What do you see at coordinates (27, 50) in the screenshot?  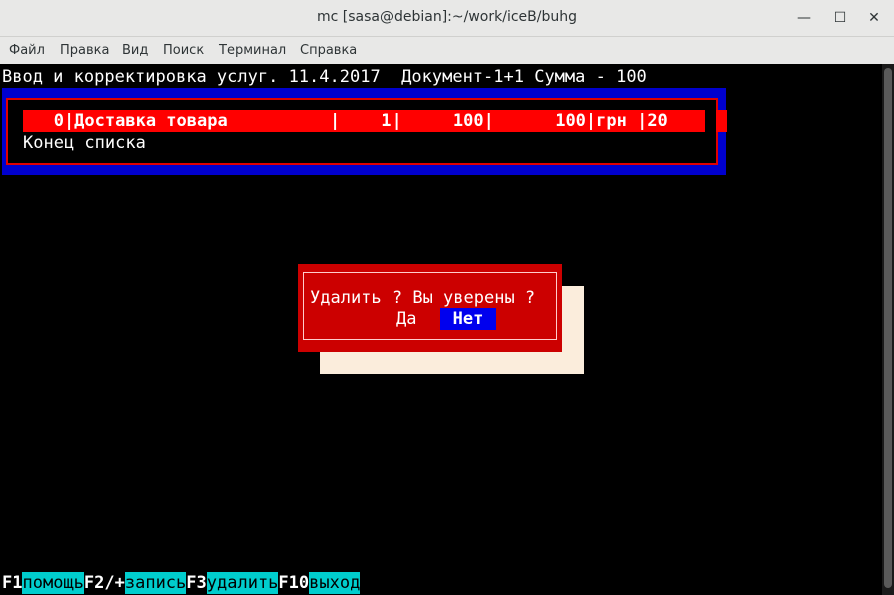 I see `menu-file: Файл` at bounding box center [27, 50].